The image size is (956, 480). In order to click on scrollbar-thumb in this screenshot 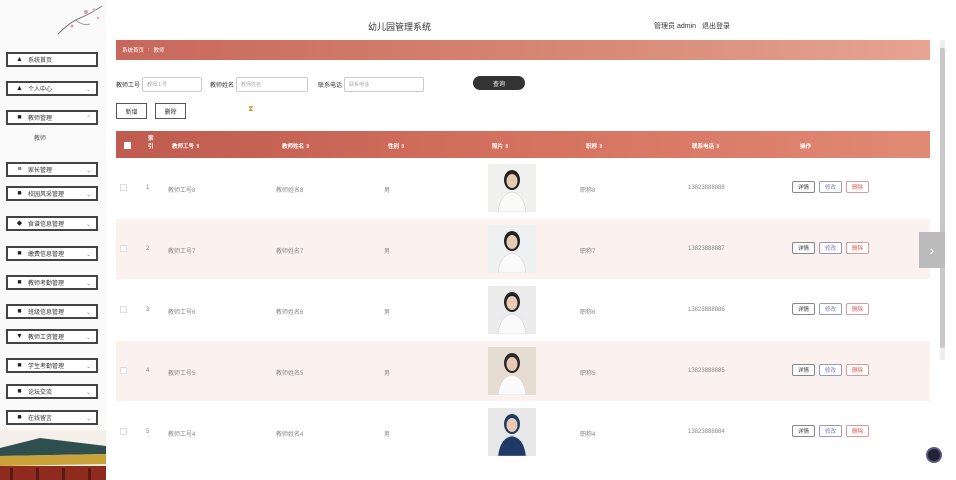, I will do `click(942, 198)`.